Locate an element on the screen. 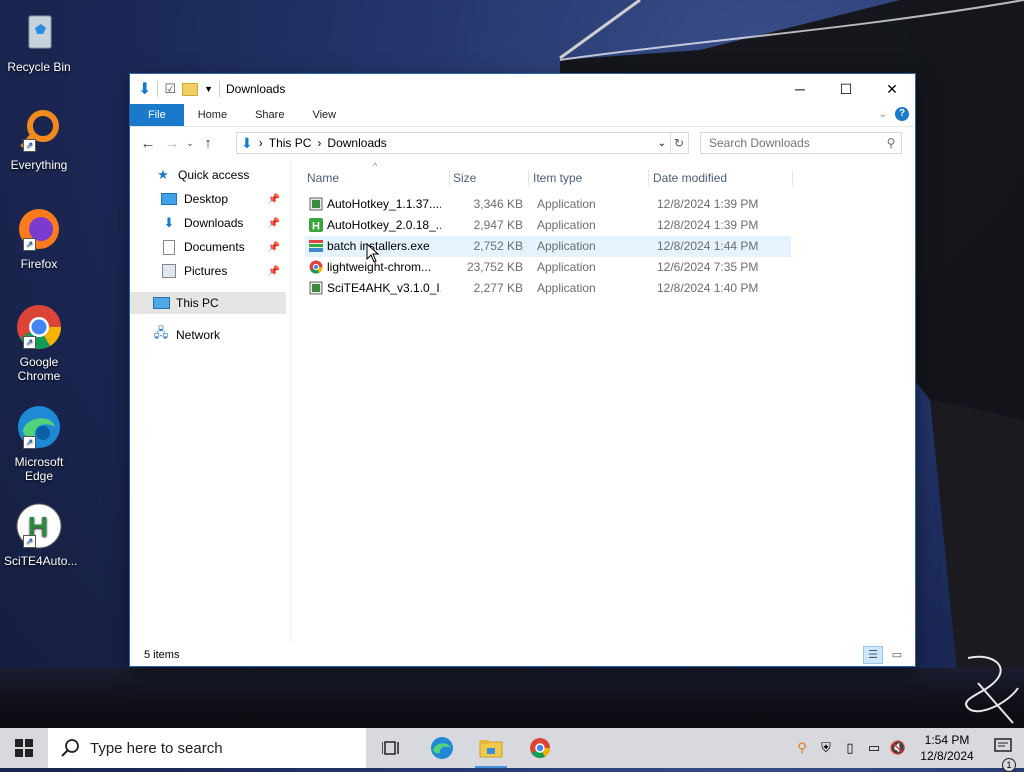  properties-checkbox-icon: ☑ is located at coordinates (170, 89).